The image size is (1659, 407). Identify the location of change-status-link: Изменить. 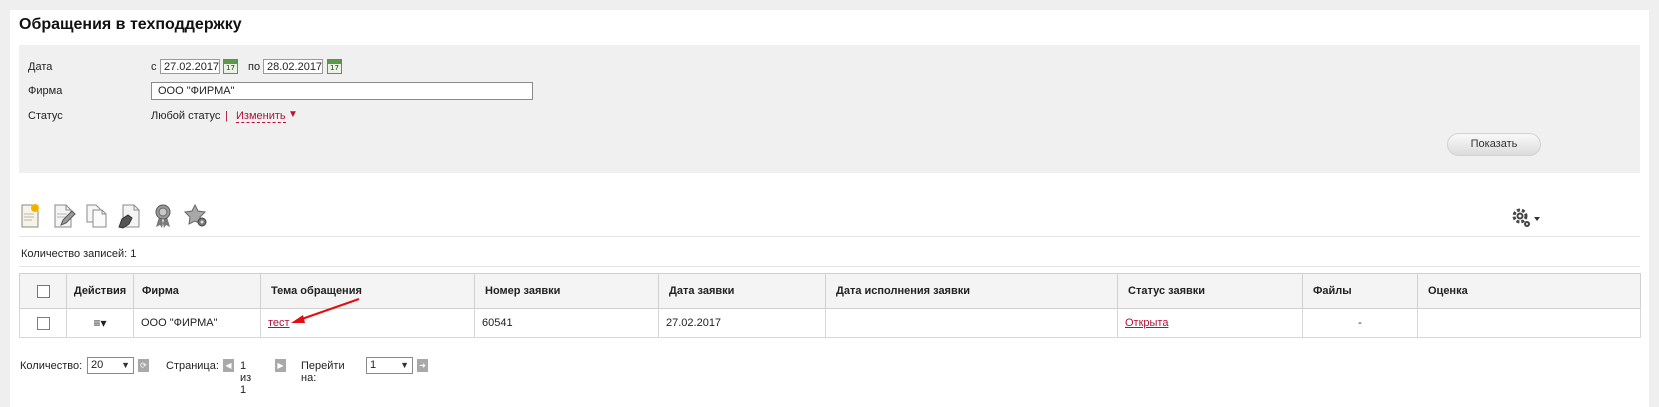
(261, 116).